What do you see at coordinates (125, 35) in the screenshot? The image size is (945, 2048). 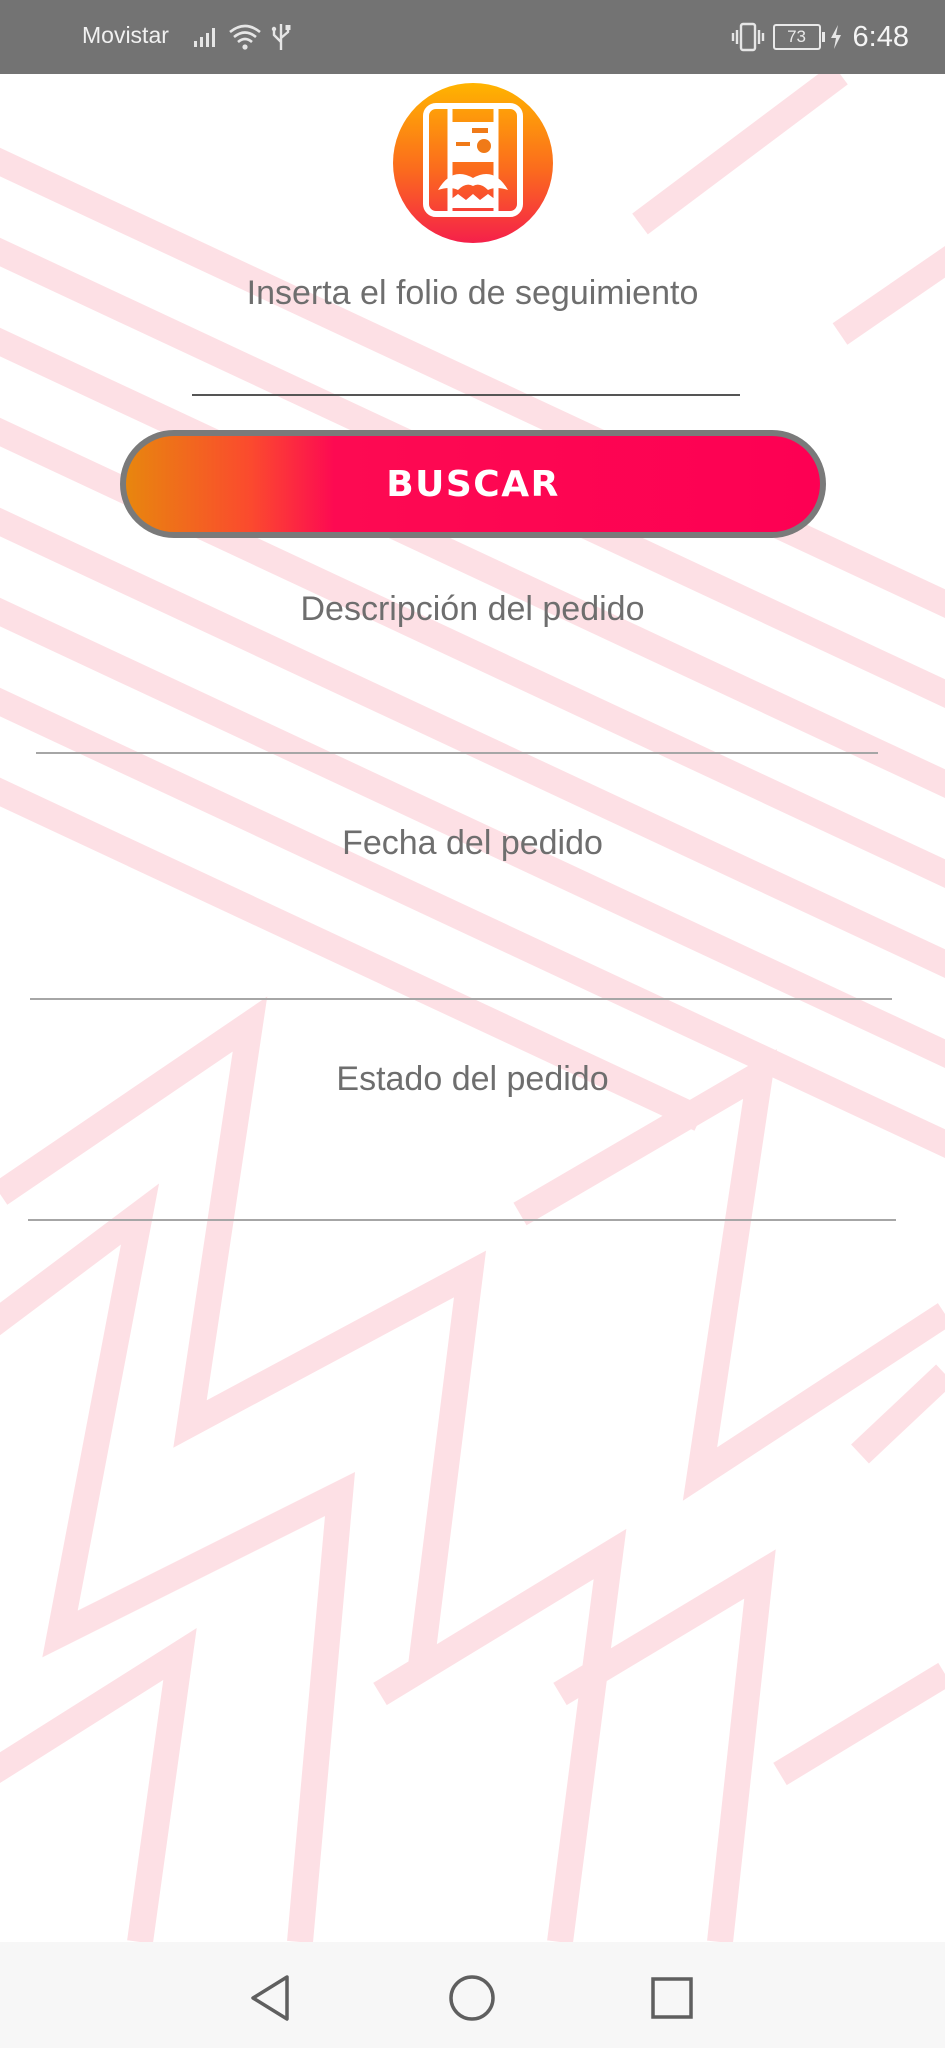 I see `carrier-name: Movistar` at bounding box center [125, 35].